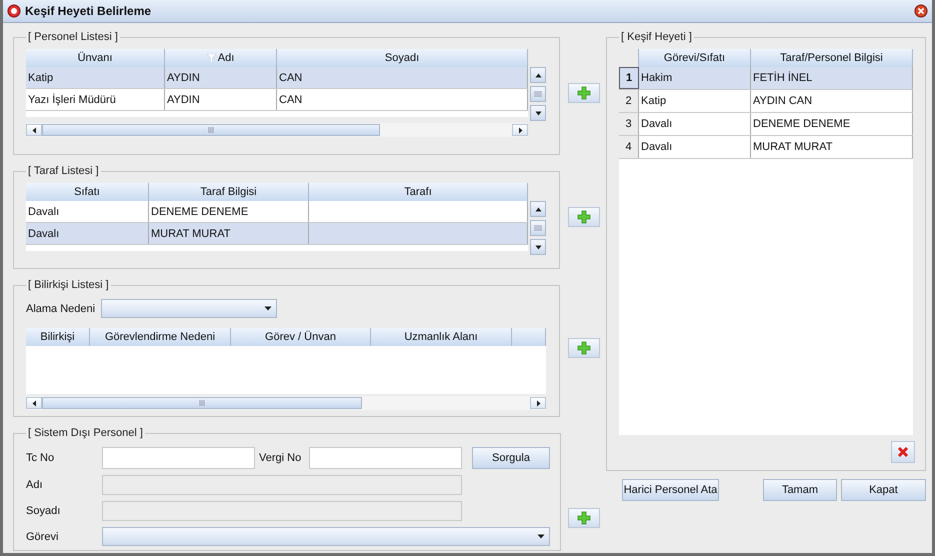 The image size is (935, 556). Describe the element at coordinates (441, 337) in the screenshot. I see `column-header: Uzmanlık Alanı` at that location.